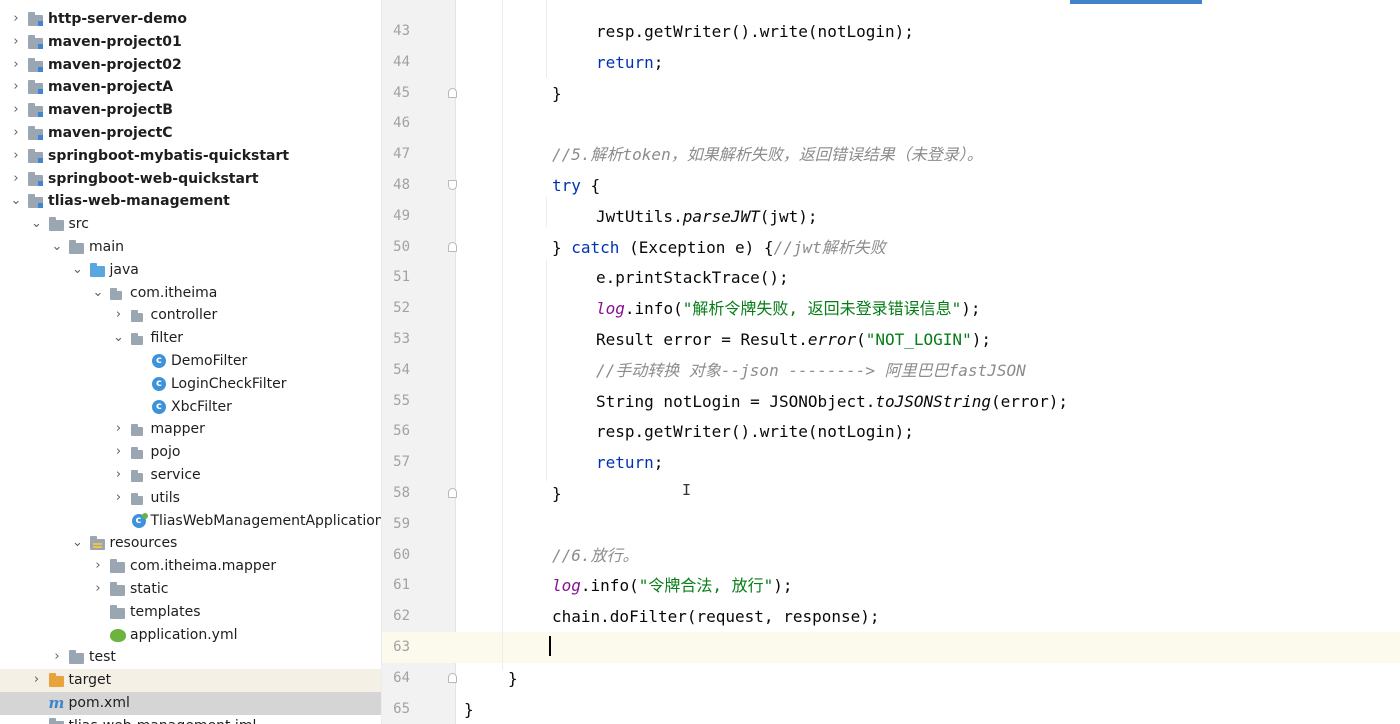 This screenshot has width=1400, height=724. What do you see at coordinates (891, 431) in the screenshot?
I see `code-line: 56 resp.getWriter().write(notLogin);` at bounding box center [891, 431].